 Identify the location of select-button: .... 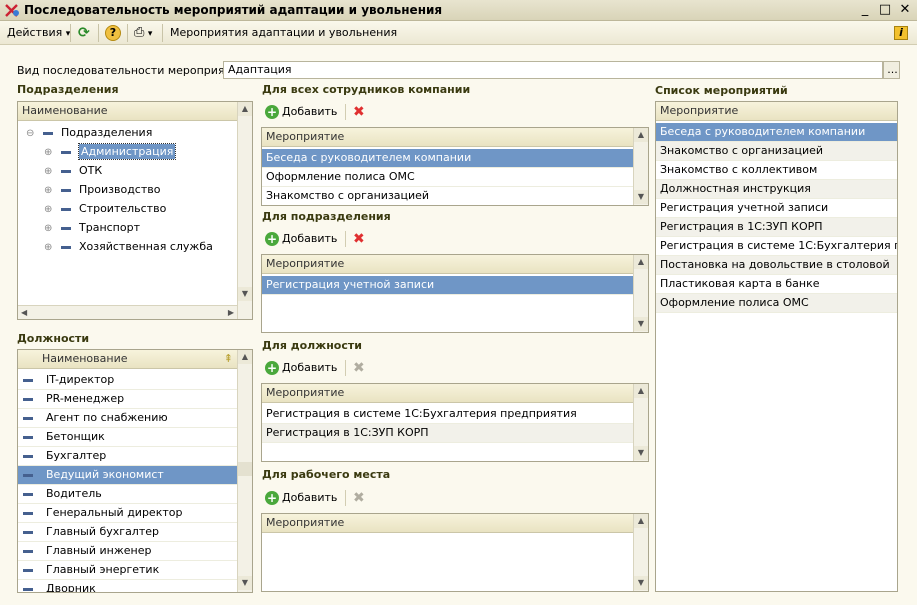
(891, 70).